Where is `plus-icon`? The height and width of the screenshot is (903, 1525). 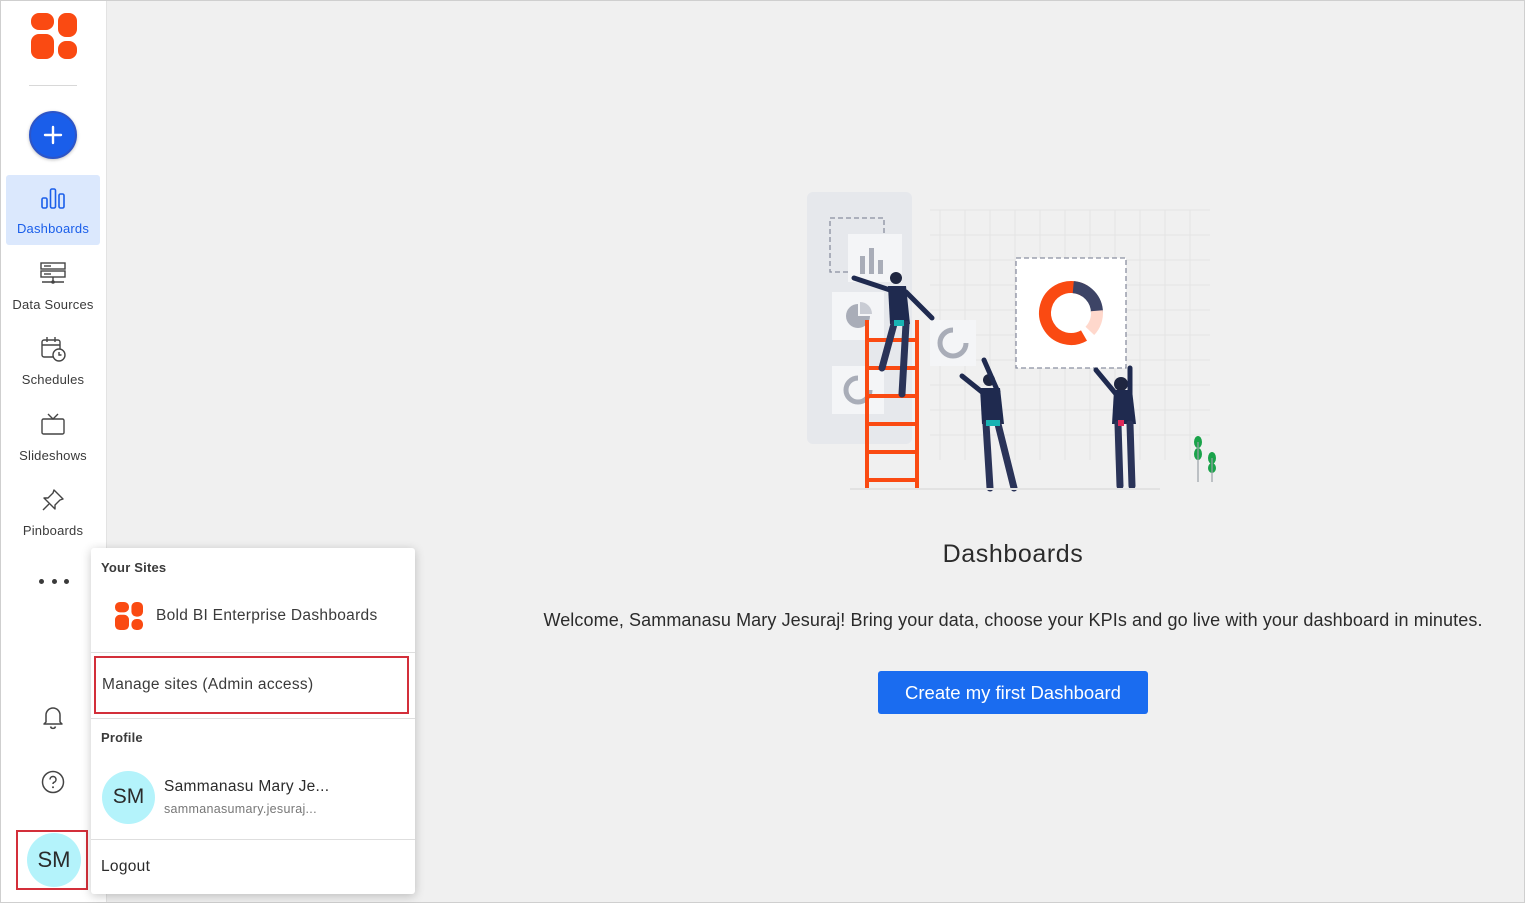
plus-icon is located at coordinates (53, 135).